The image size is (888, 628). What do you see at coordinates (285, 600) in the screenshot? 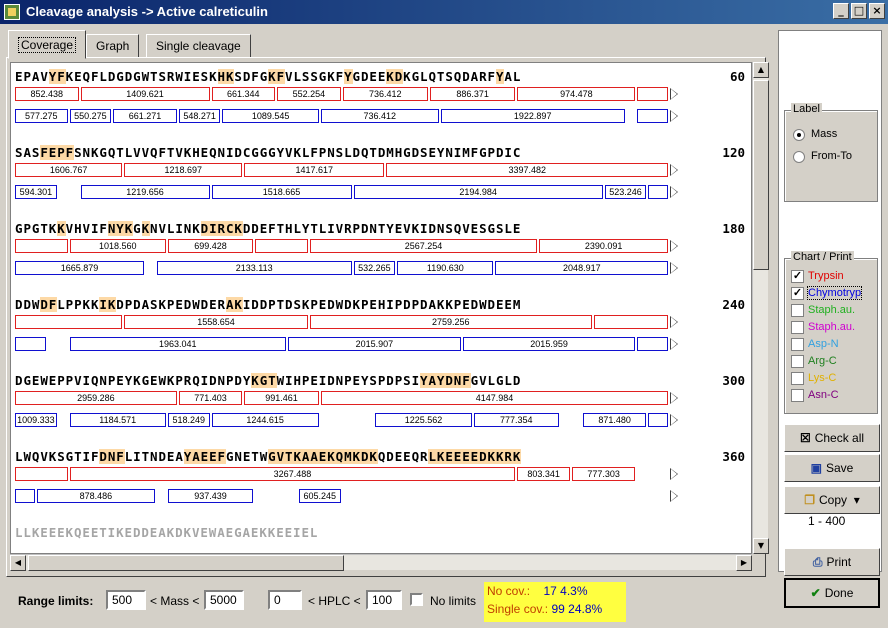
I see `hplc-min-input: 0` at bounding box center [285, 600].